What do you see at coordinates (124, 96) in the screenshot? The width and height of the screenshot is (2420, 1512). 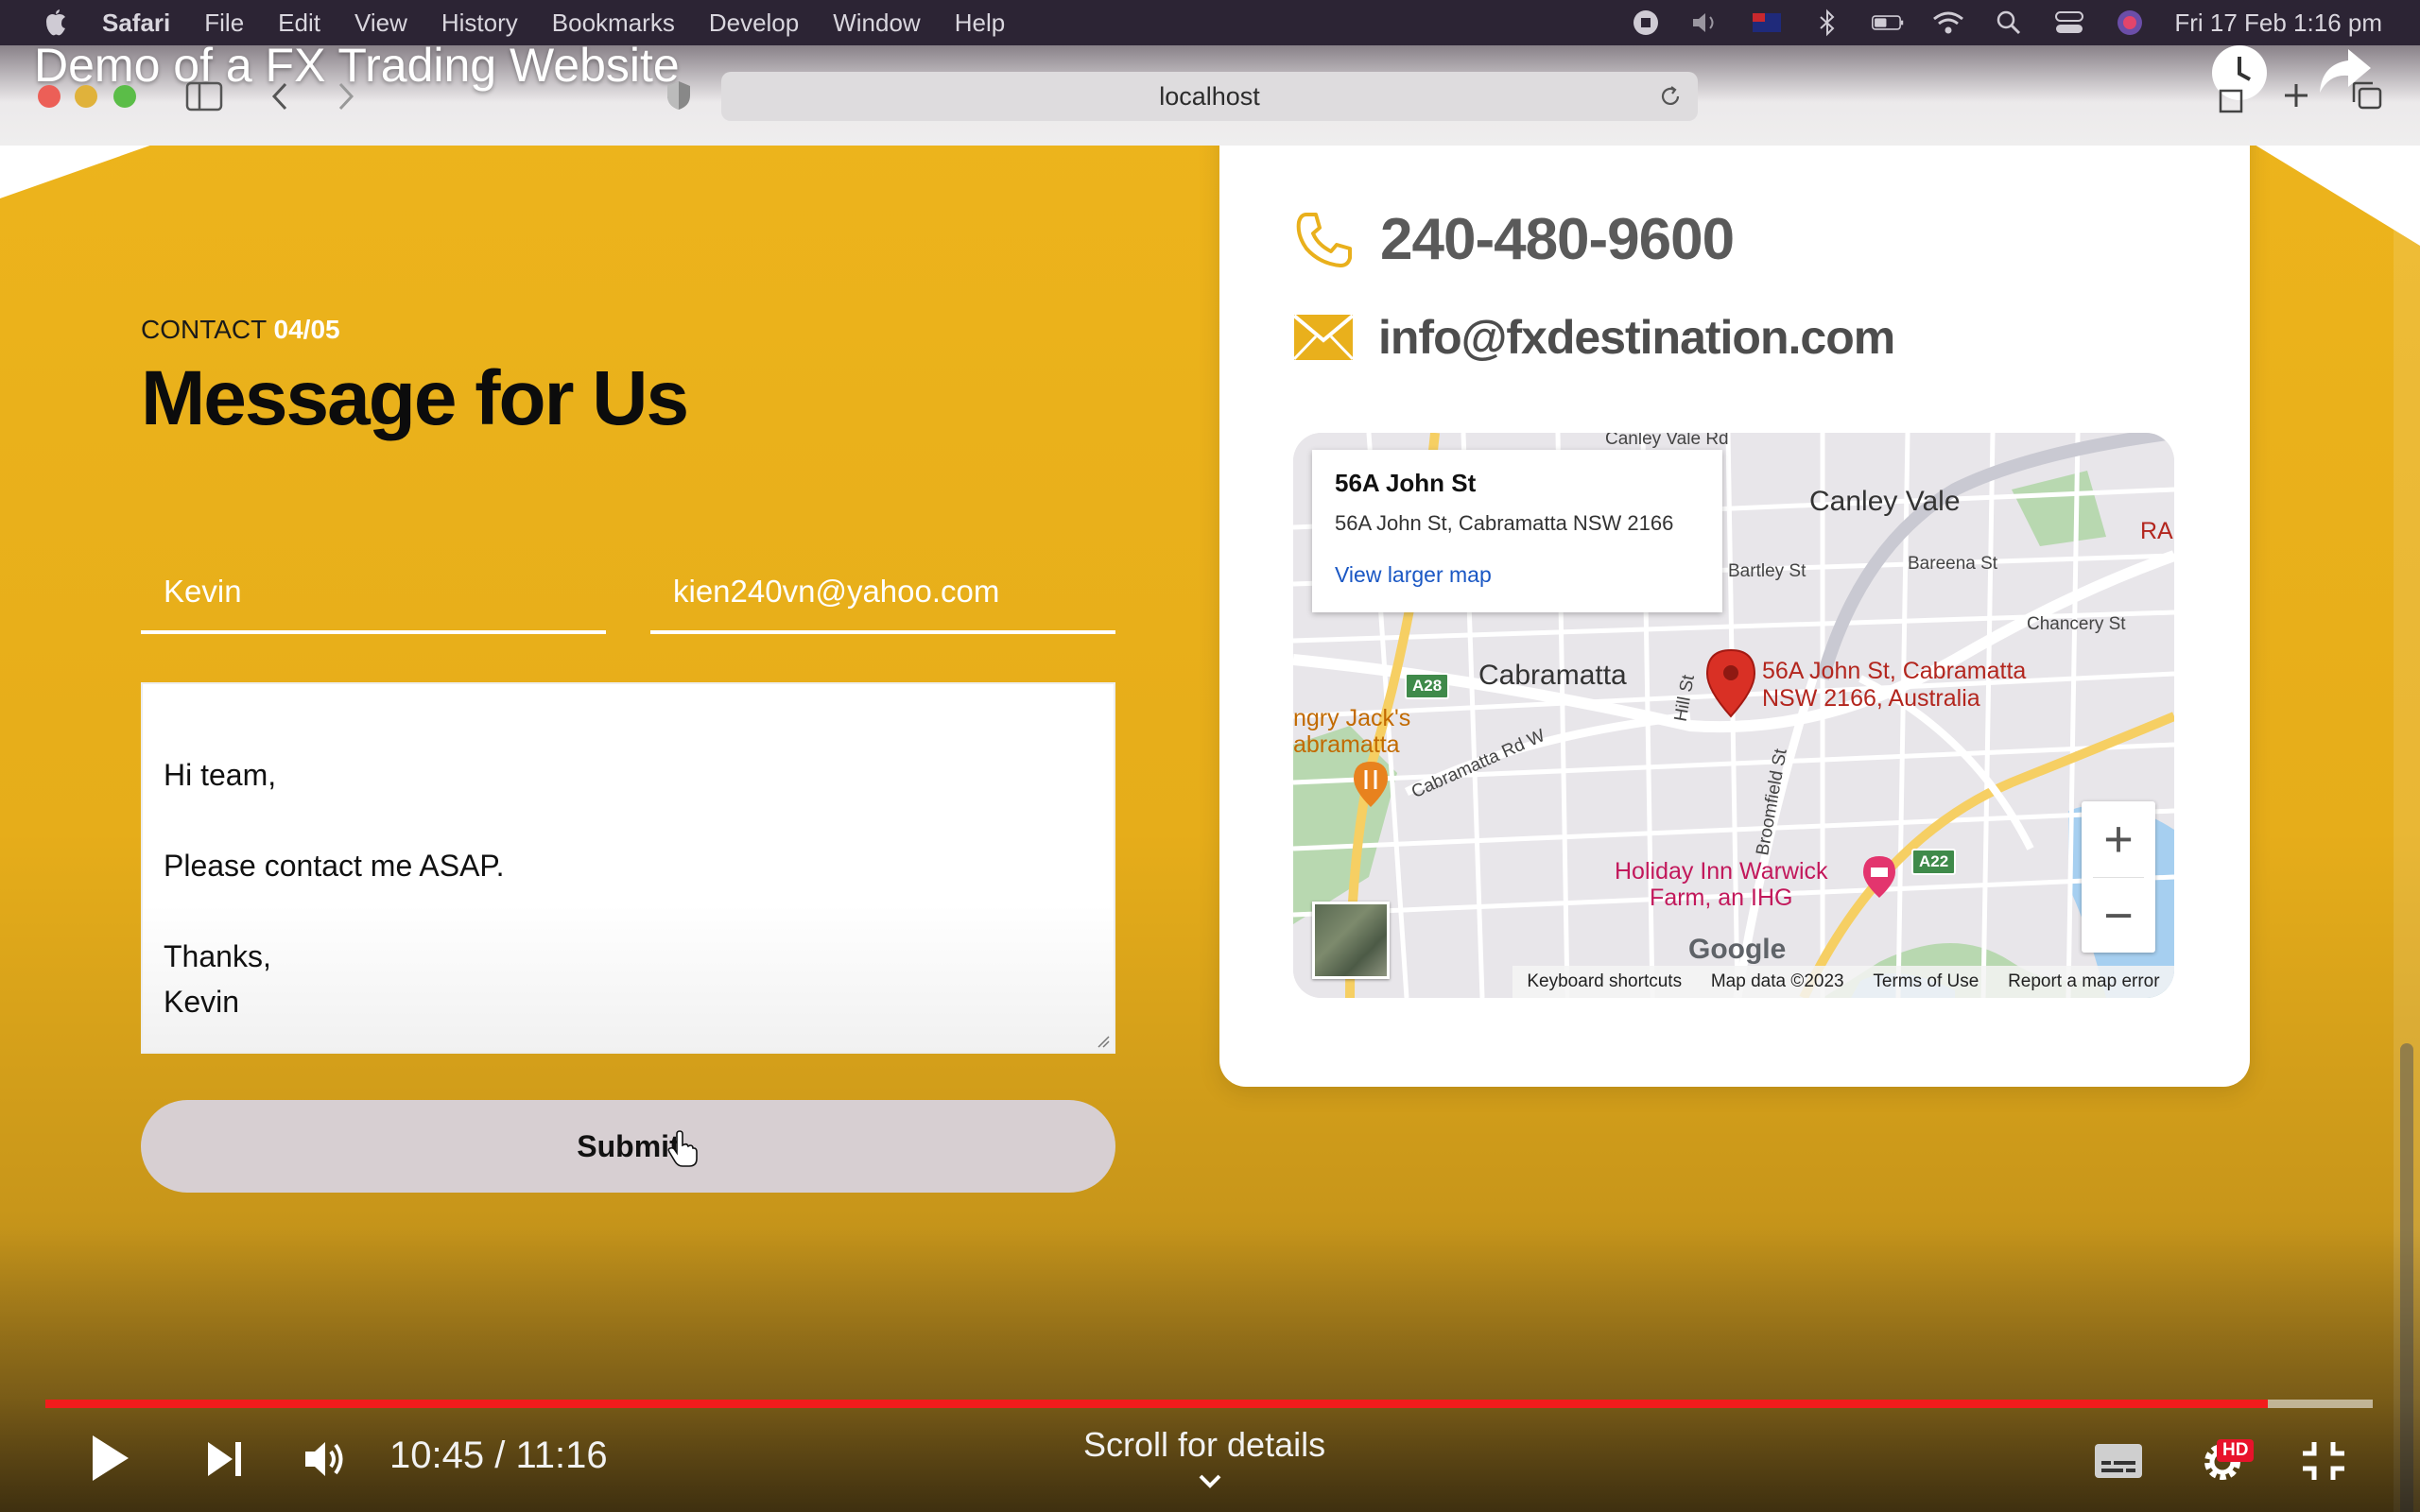 I see `window-zoom-button` at bounding box center [124, 96].